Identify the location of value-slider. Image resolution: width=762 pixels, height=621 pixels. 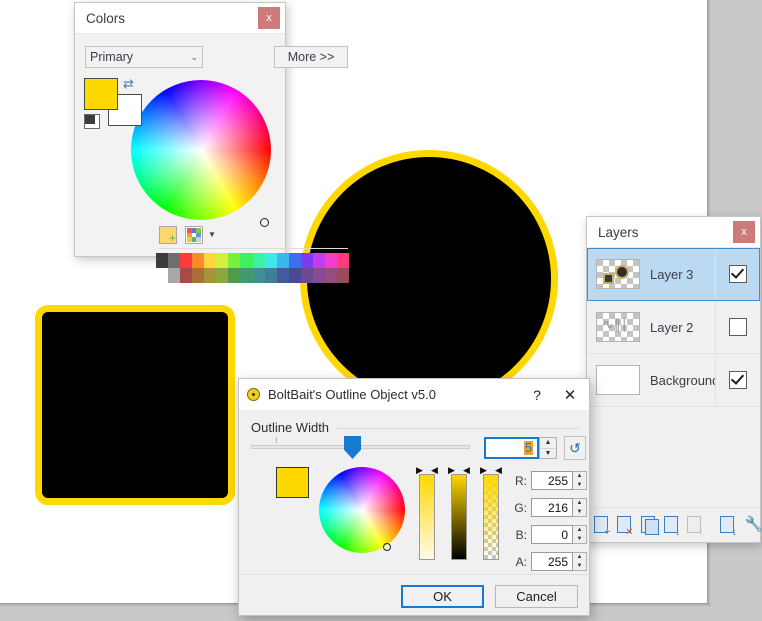
(459, 517).